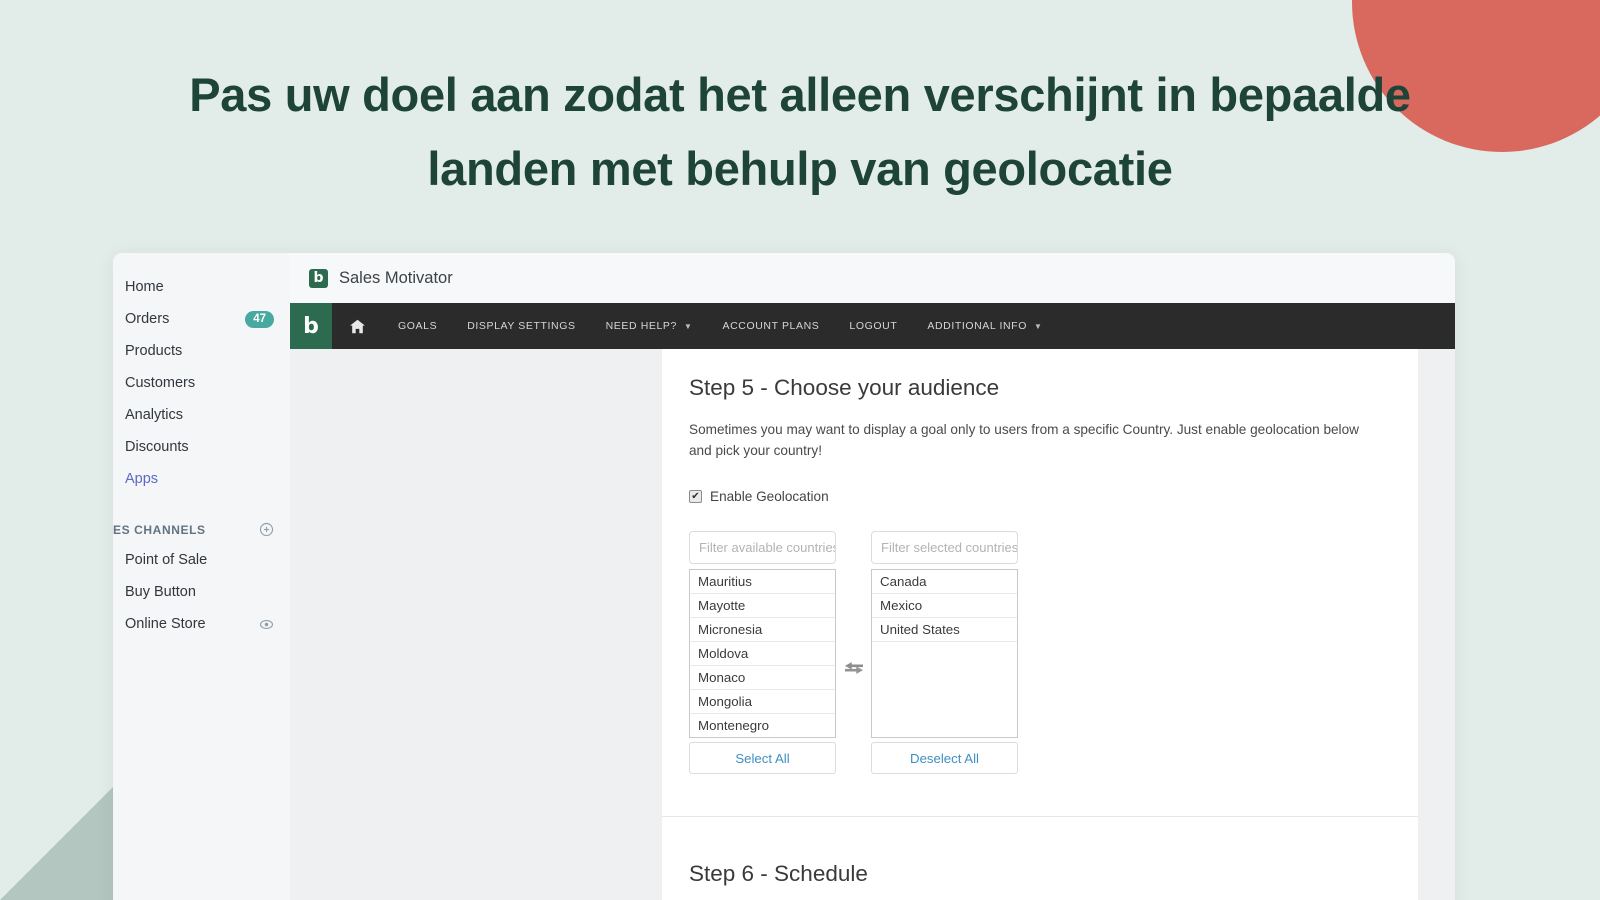 The height and width of the screenshot is (900, 1600). Describe the element at coordinates (201, 383) in the screenshot. I see `sidebar-item-customers: Customers` at that location.